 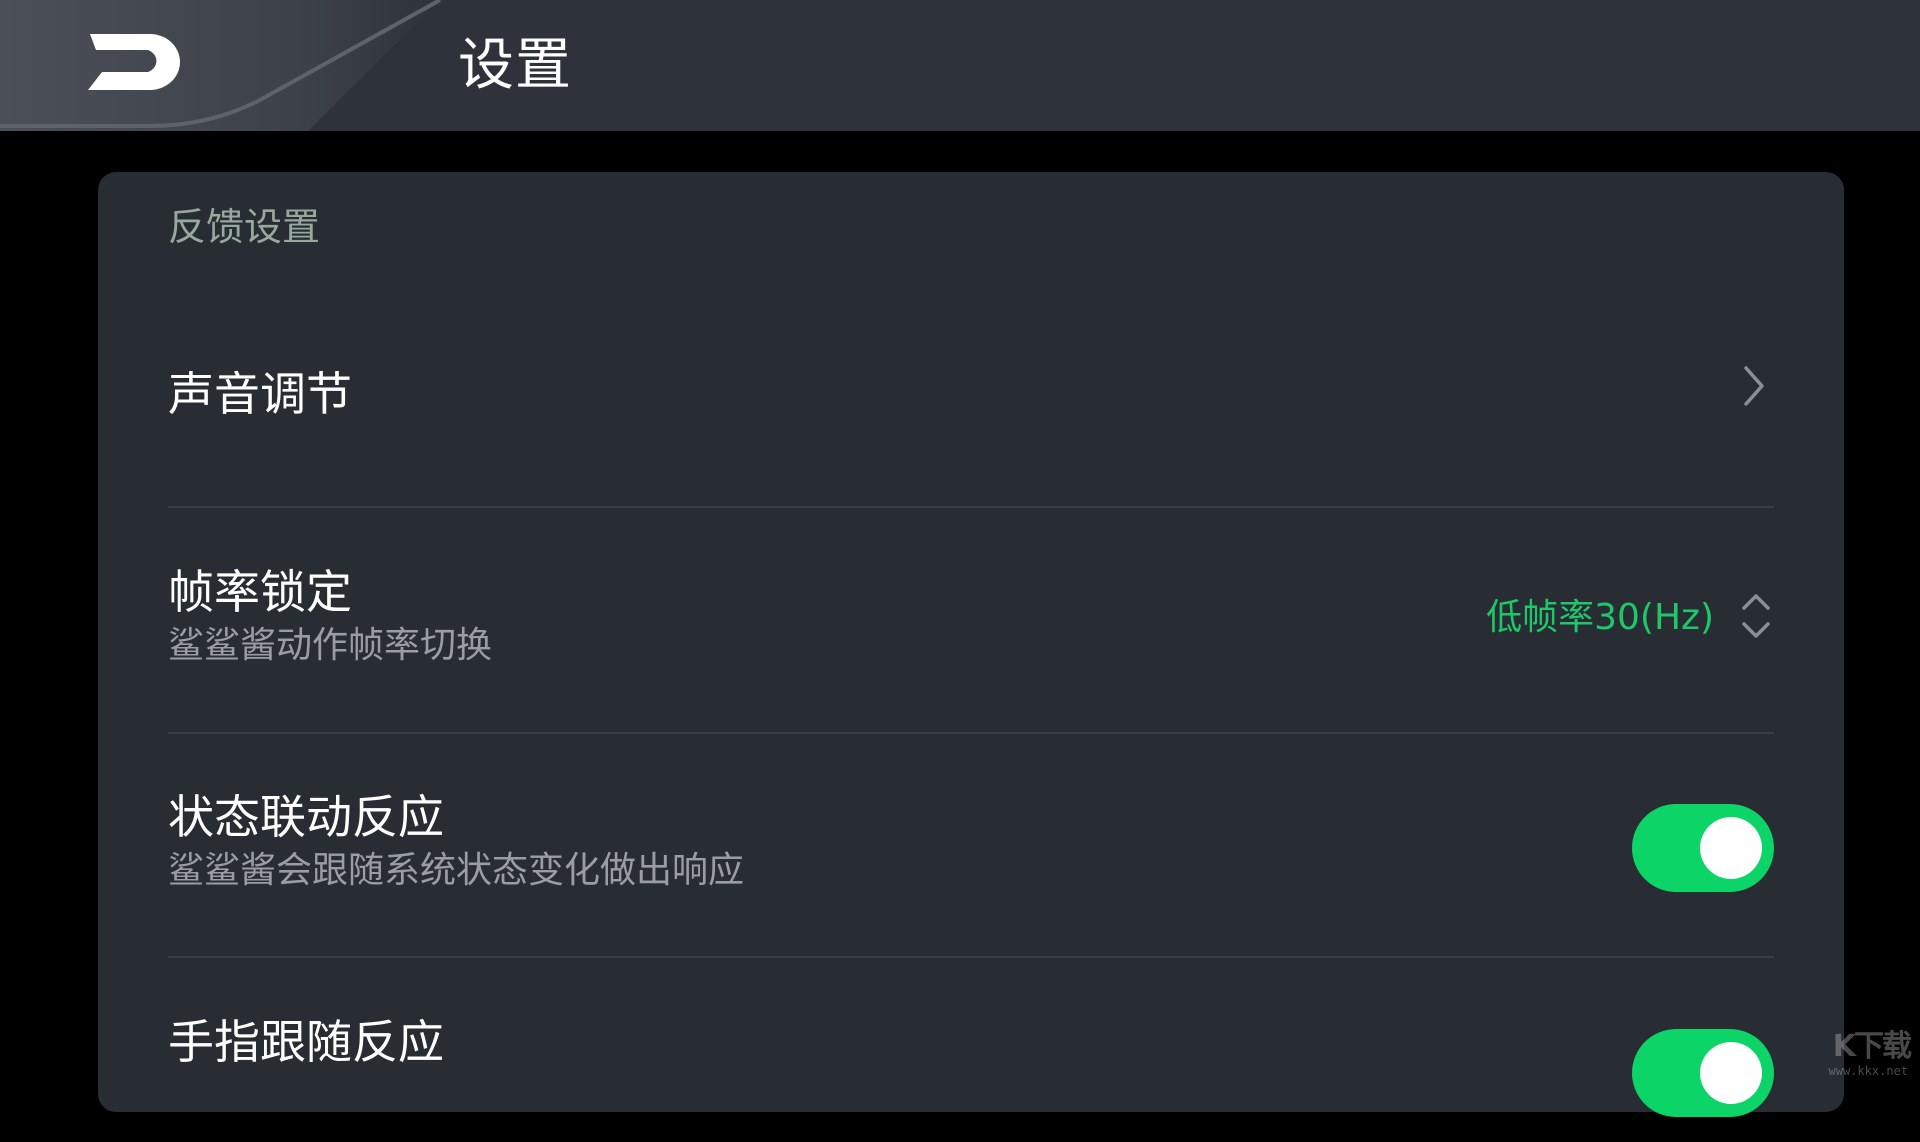 What do you see at coordinates (306, 1042) in the screenshot?
I see `finger-follow-title: 手指跟随反应` at bounding box center [306, 1042].